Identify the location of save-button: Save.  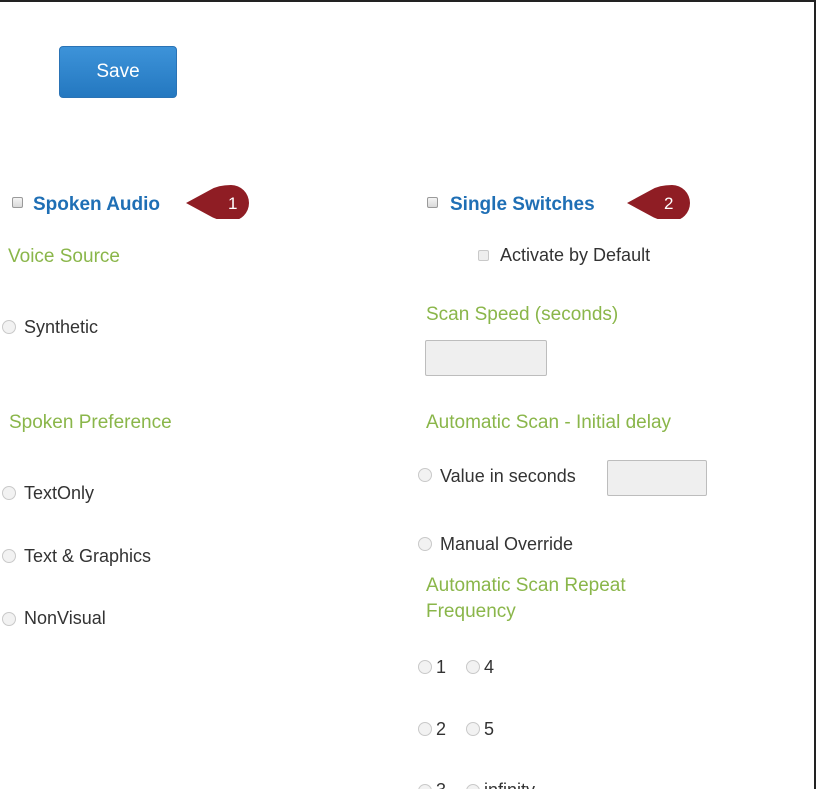
(118, 72).